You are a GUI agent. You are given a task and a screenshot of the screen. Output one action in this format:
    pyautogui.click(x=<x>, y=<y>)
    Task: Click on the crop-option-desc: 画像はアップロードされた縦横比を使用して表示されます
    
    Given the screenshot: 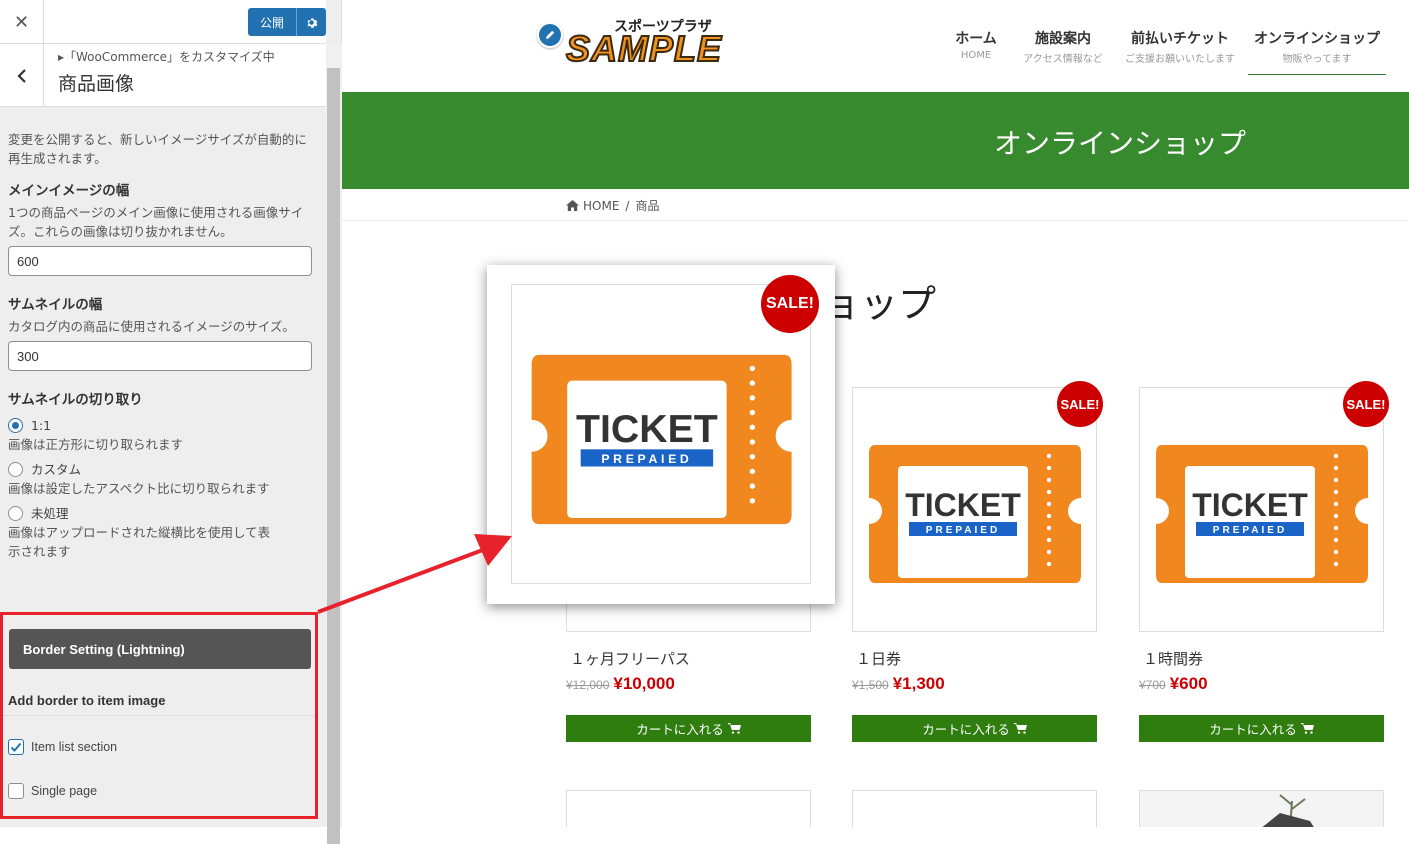 What is the action you would take?
    pyautogui.click(x=139, y=542)
    